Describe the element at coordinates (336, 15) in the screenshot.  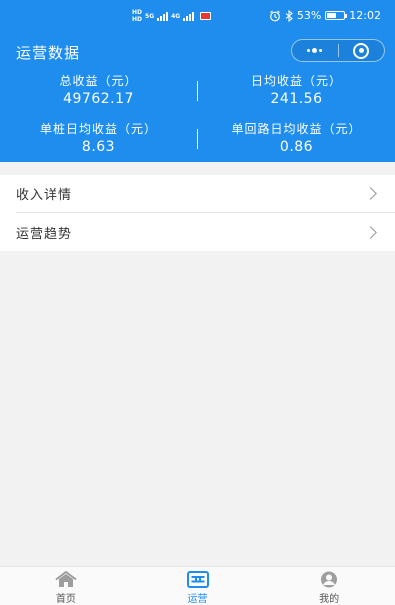
I see `battery-icon` at that location.